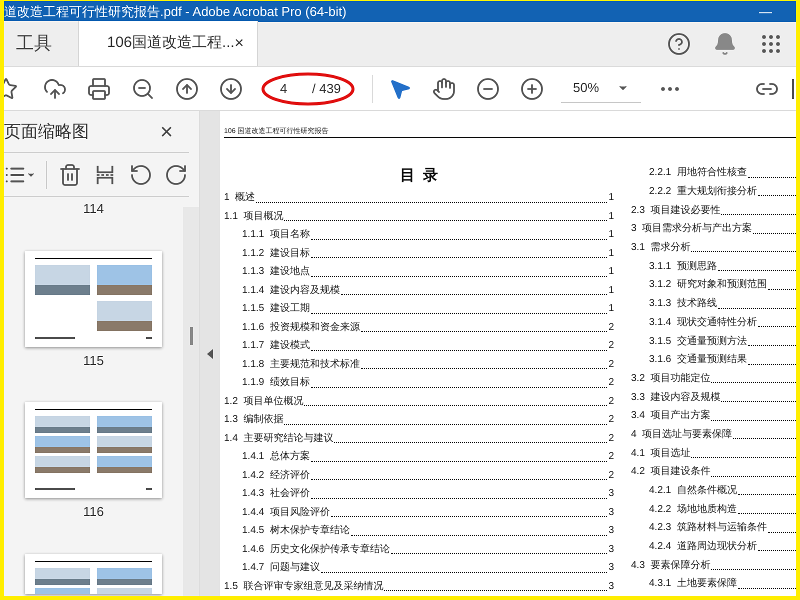  I want to click on toc-entry: 1.4.3 社会评价 3, so click(419, 494).